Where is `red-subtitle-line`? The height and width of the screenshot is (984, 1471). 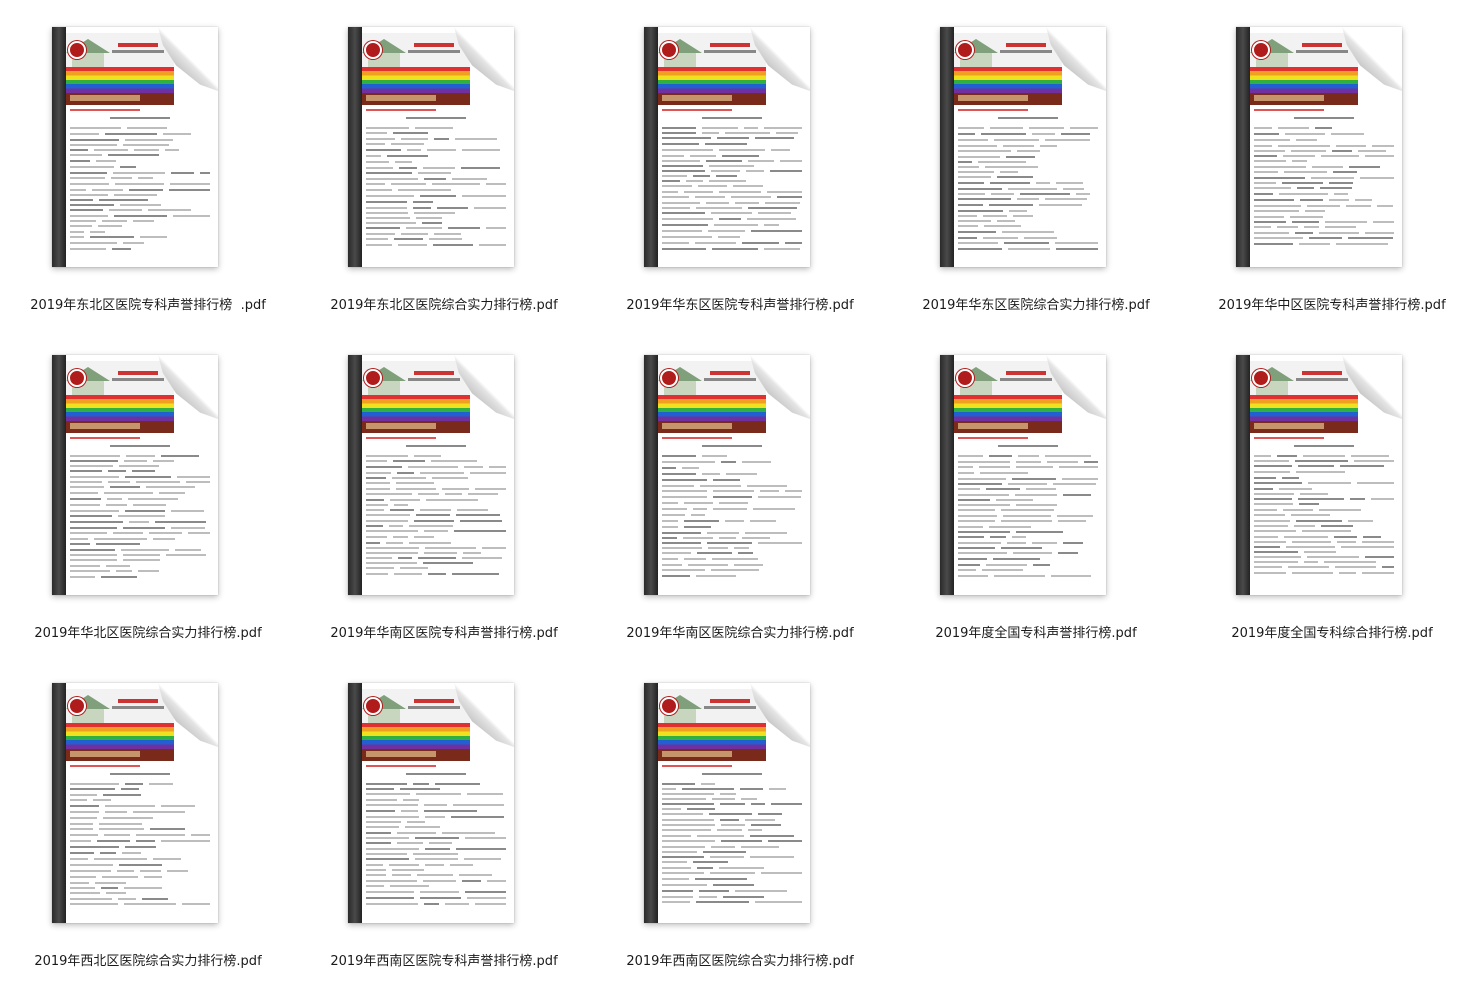 red-subtitle-line is located at coordinates (697, 110).